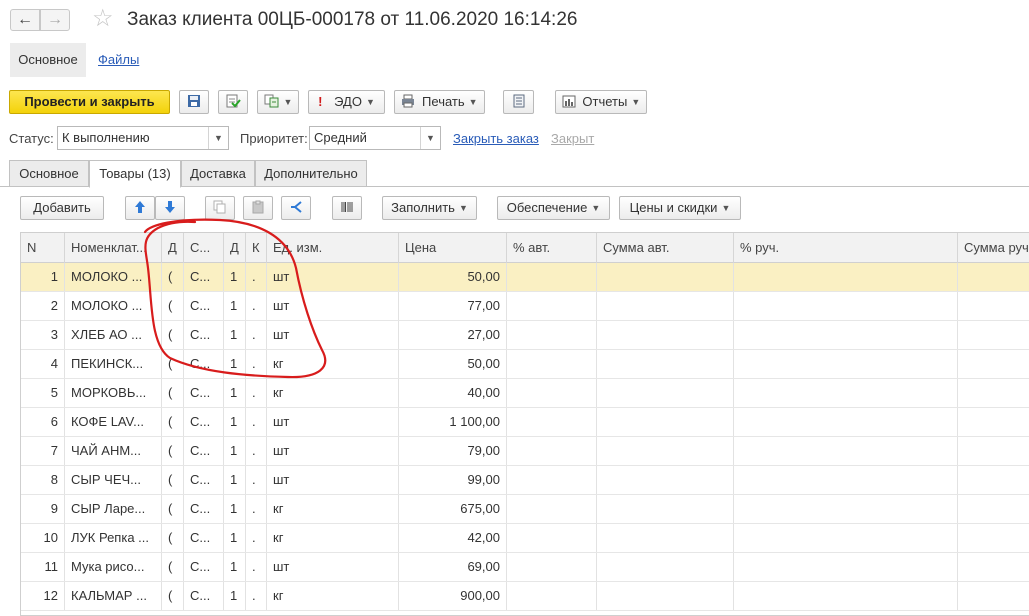 The image size is (1029, 616). What do you see at coordinates (103, 19) in the screenshot?
I see `favorite-star-icon: ☆` at bounding box center [103, 19].